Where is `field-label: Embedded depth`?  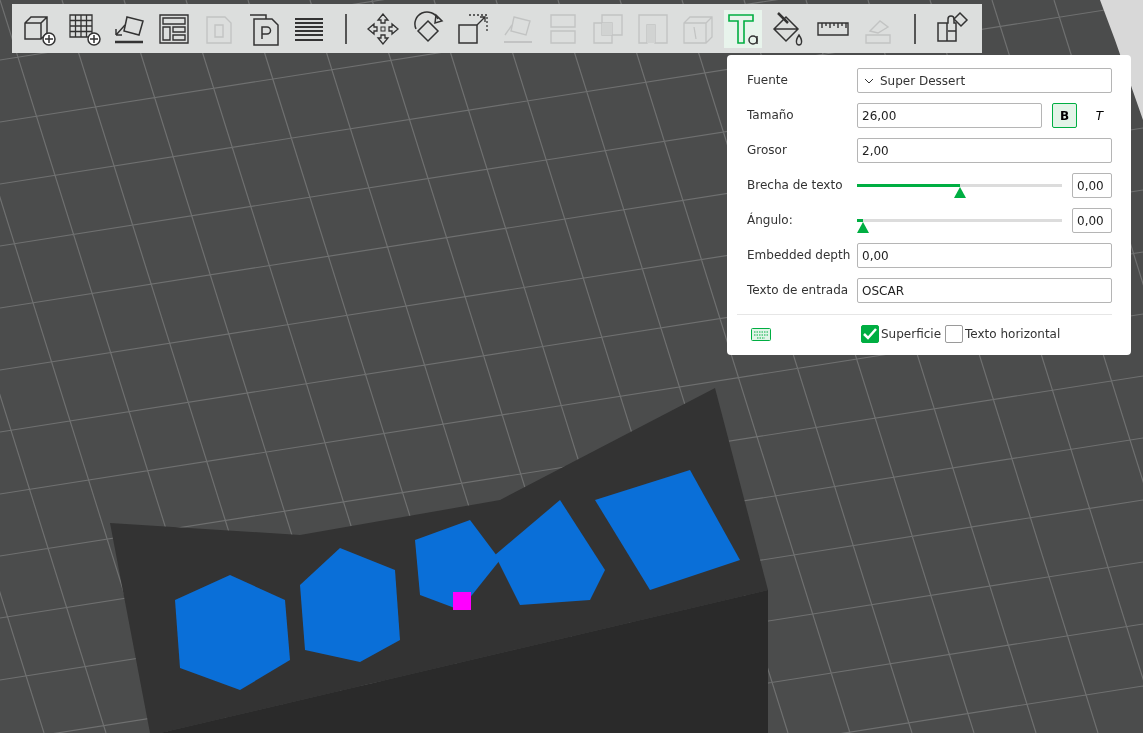
field-label: Embedded depth is located at coordinates (799, 255).